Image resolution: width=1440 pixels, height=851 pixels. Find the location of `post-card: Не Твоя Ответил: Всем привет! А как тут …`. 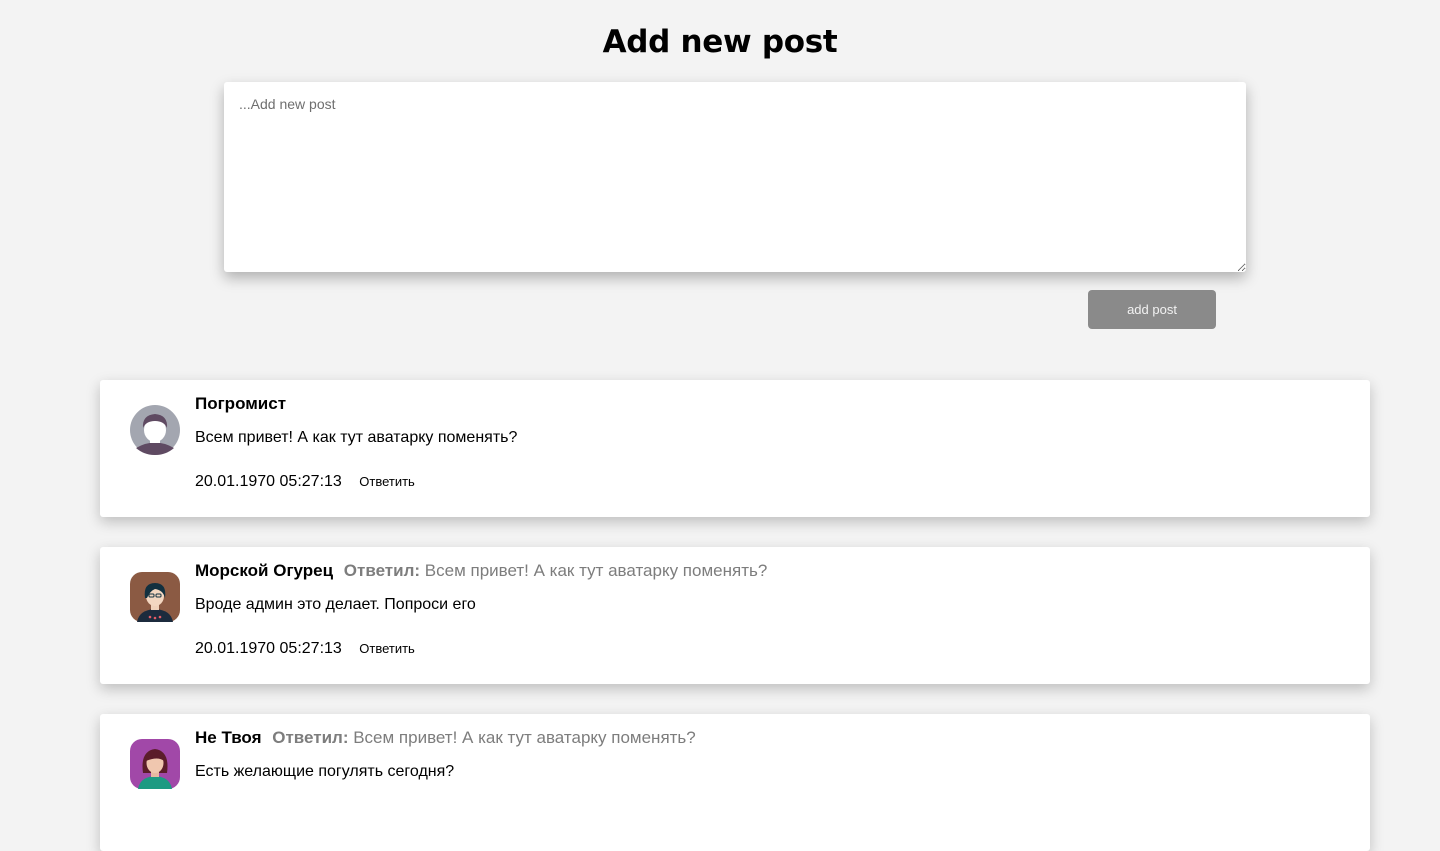

post-card: Не Твоя Ответил: Всем привет! А как тут … is located at coordinates (735, 782).